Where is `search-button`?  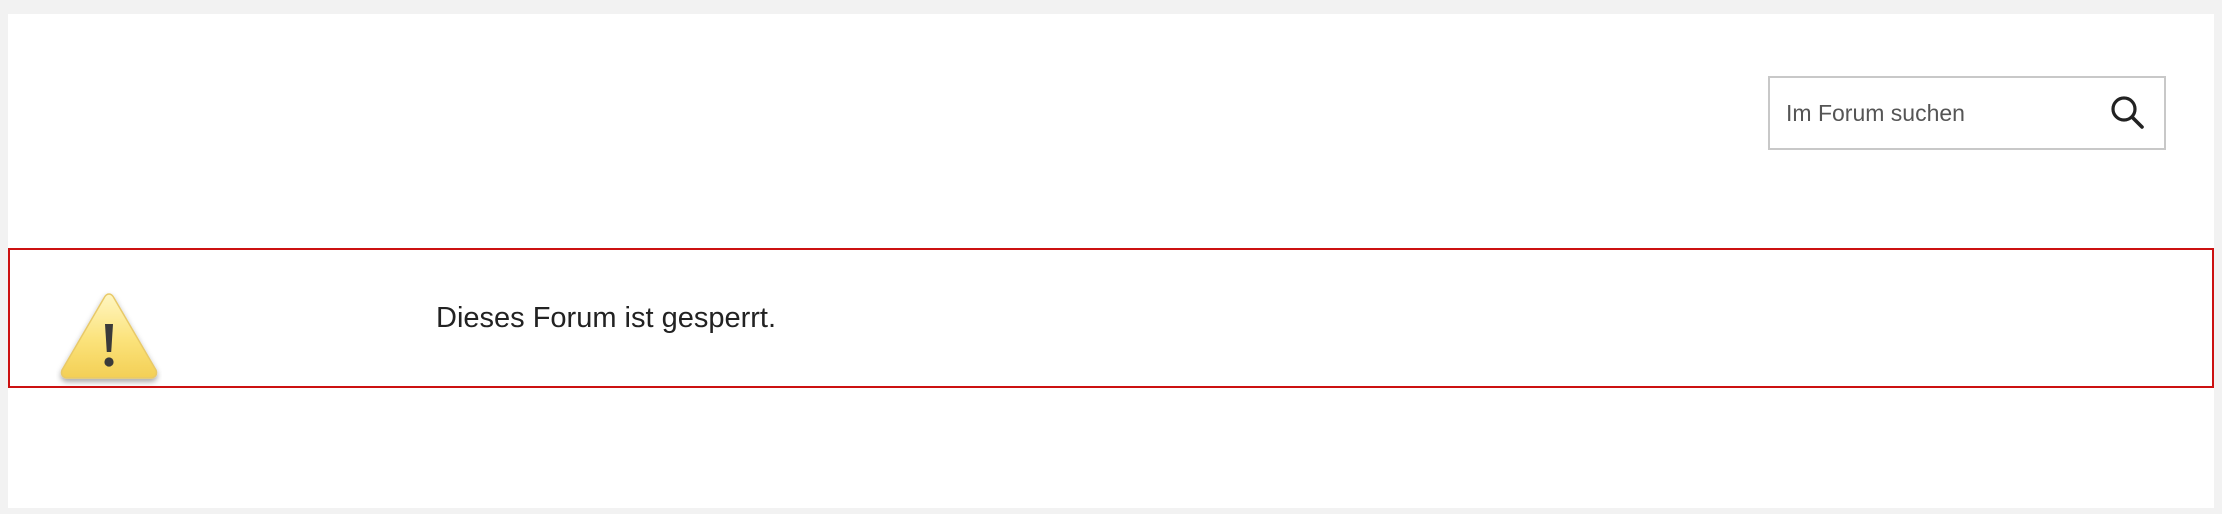
search-button is located at coordinates (2128, 113).